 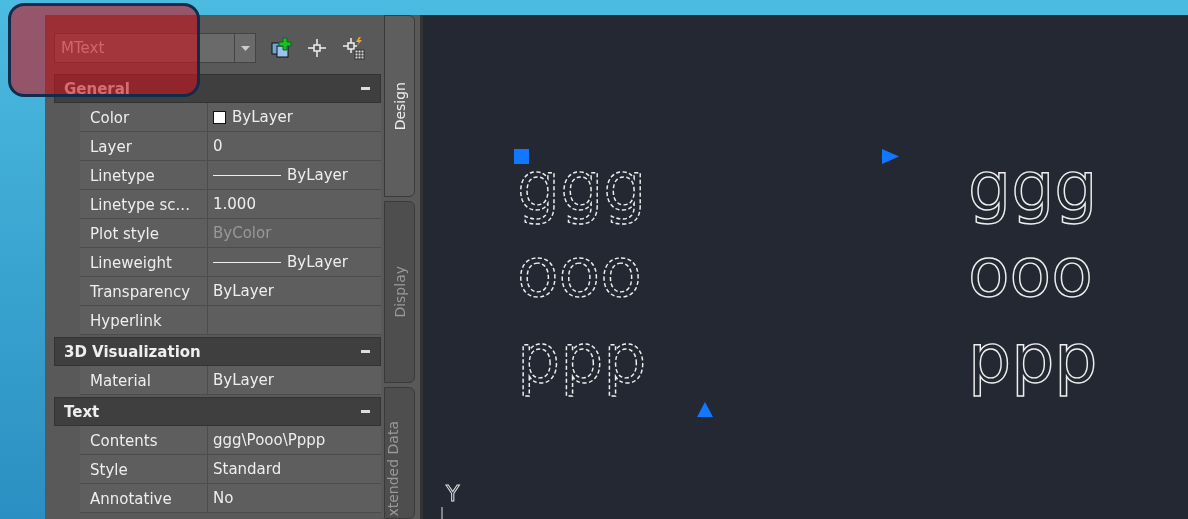 I want to click on property-label: Hyperlink, so click(x=144, y=320).